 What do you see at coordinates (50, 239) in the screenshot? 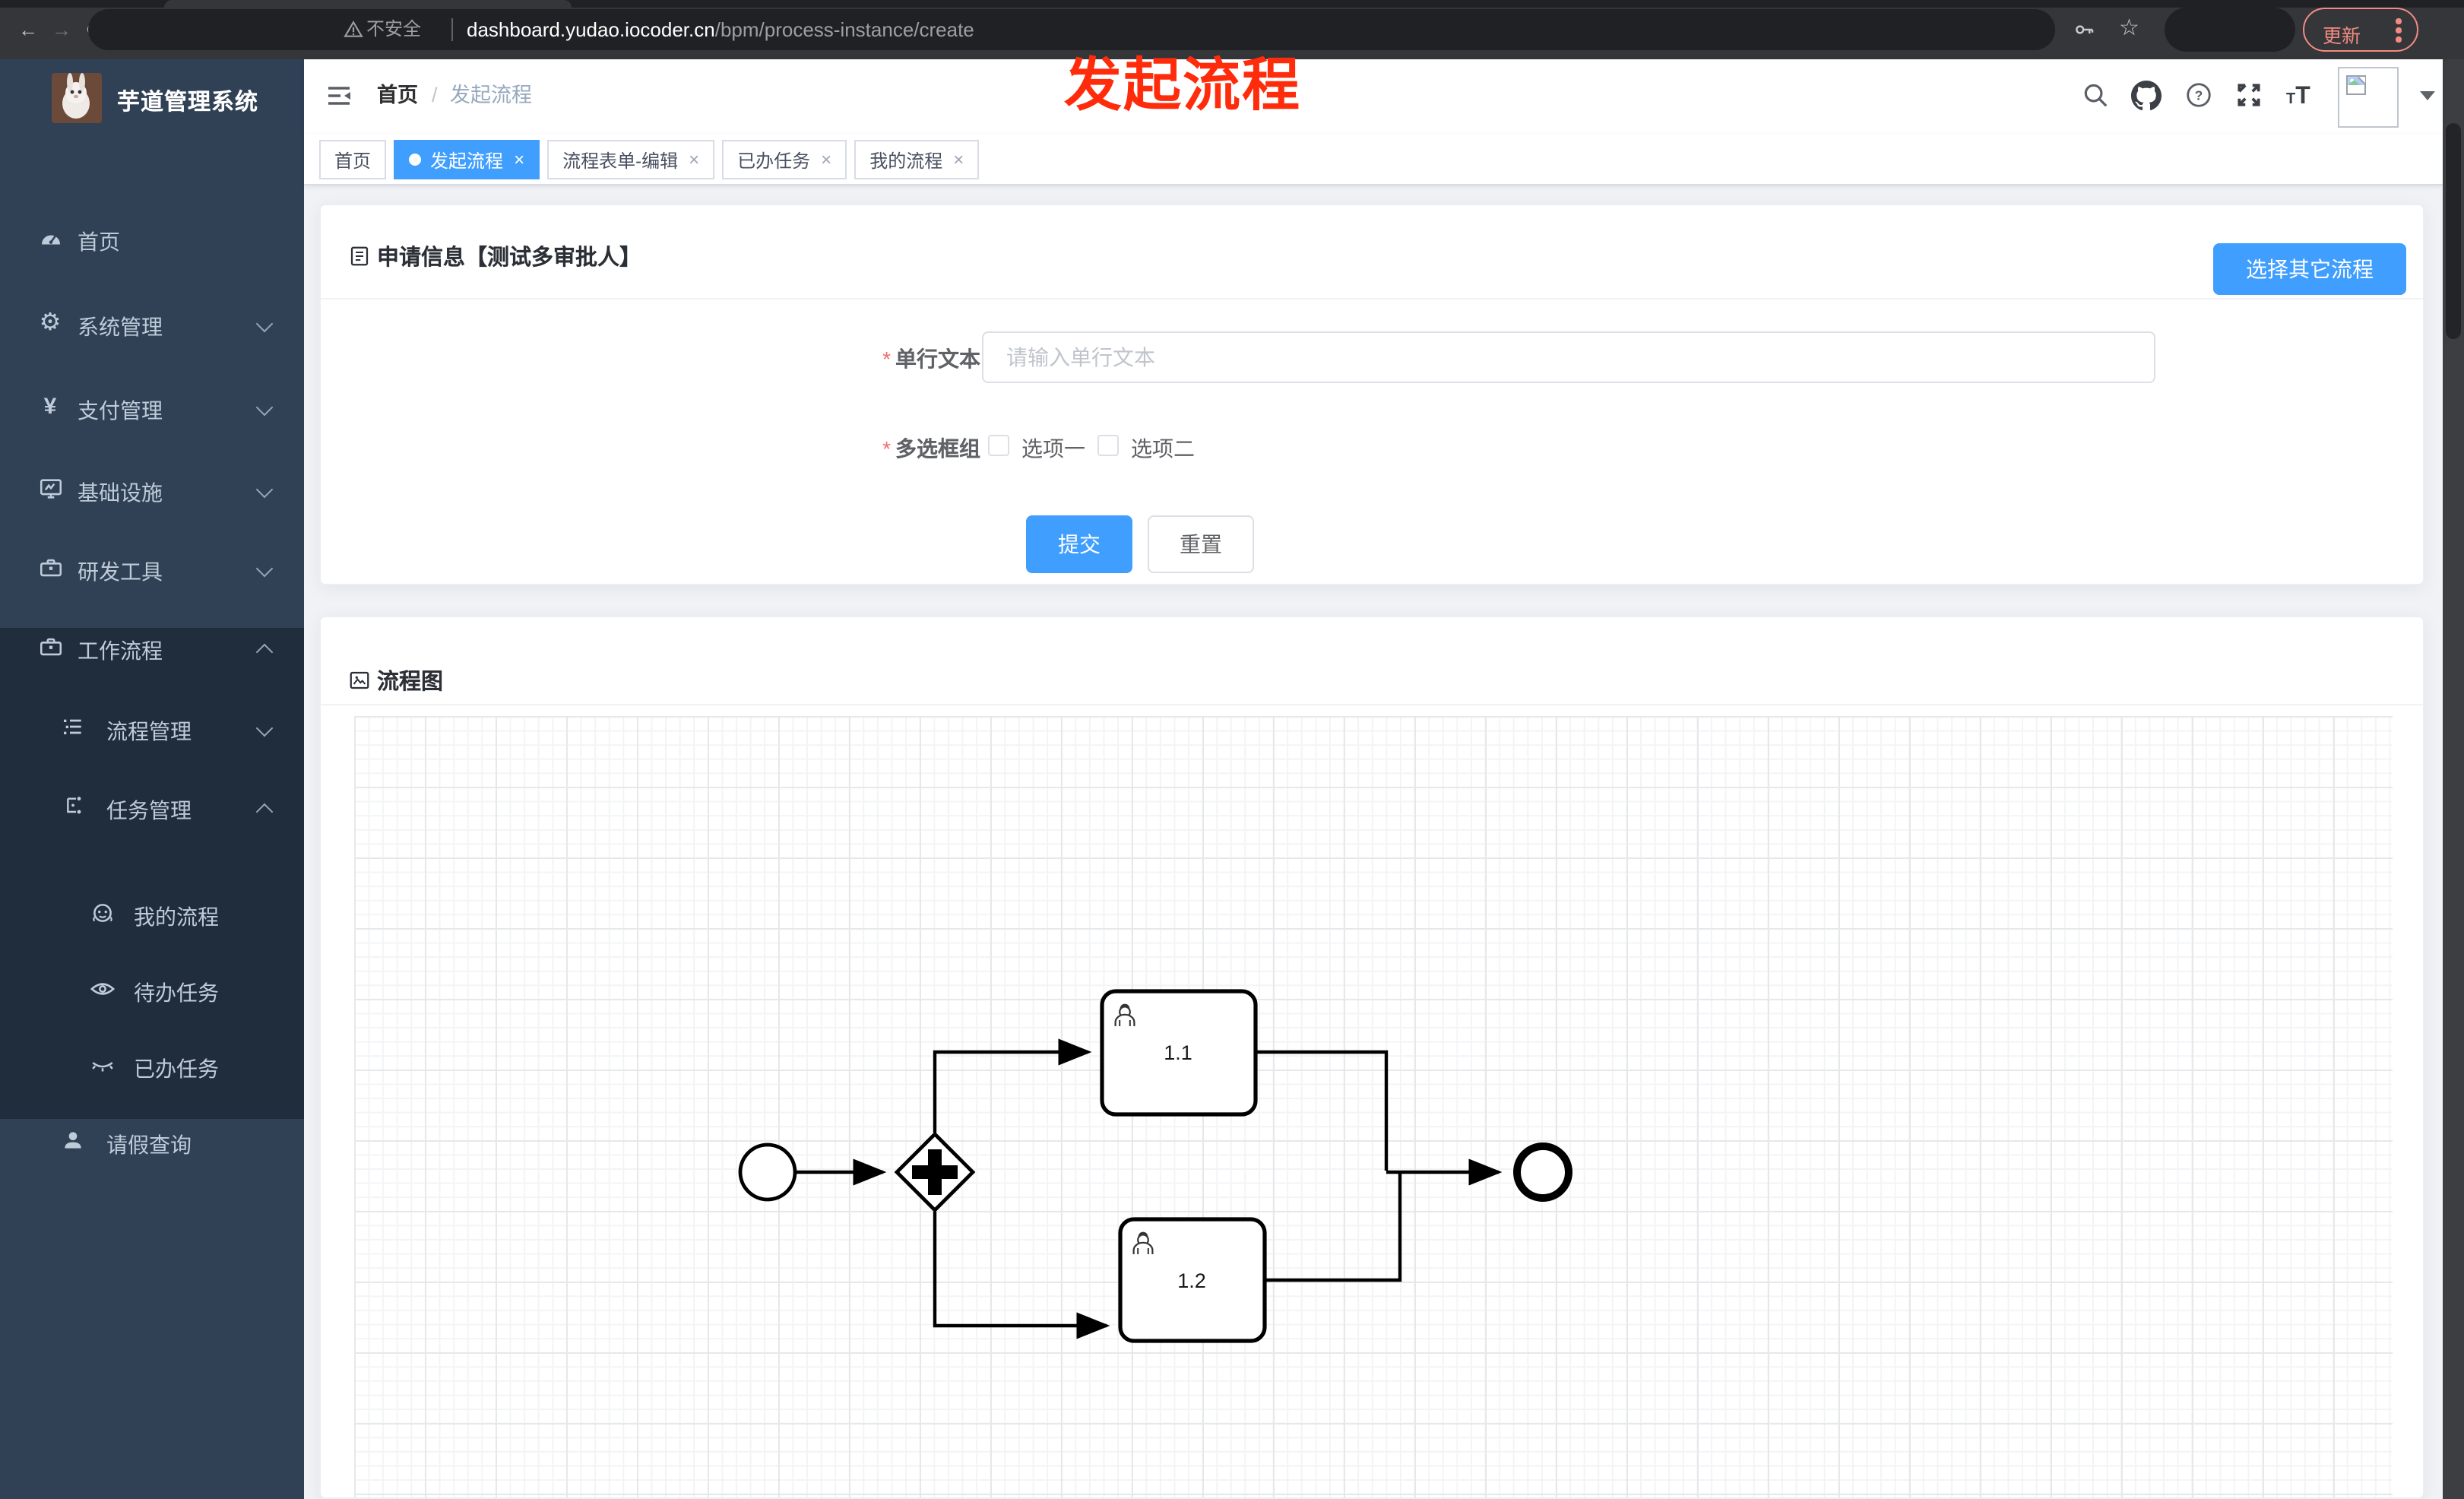
I see `dashboard-icon` at bounding box center [50, 239].